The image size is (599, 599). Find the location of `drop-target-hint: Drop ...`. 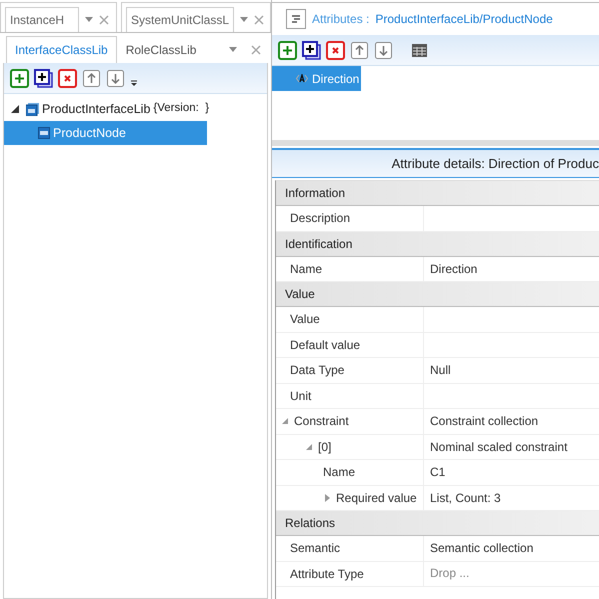

drop-target-hint: Drop ... is located at coordinates (450, 573).